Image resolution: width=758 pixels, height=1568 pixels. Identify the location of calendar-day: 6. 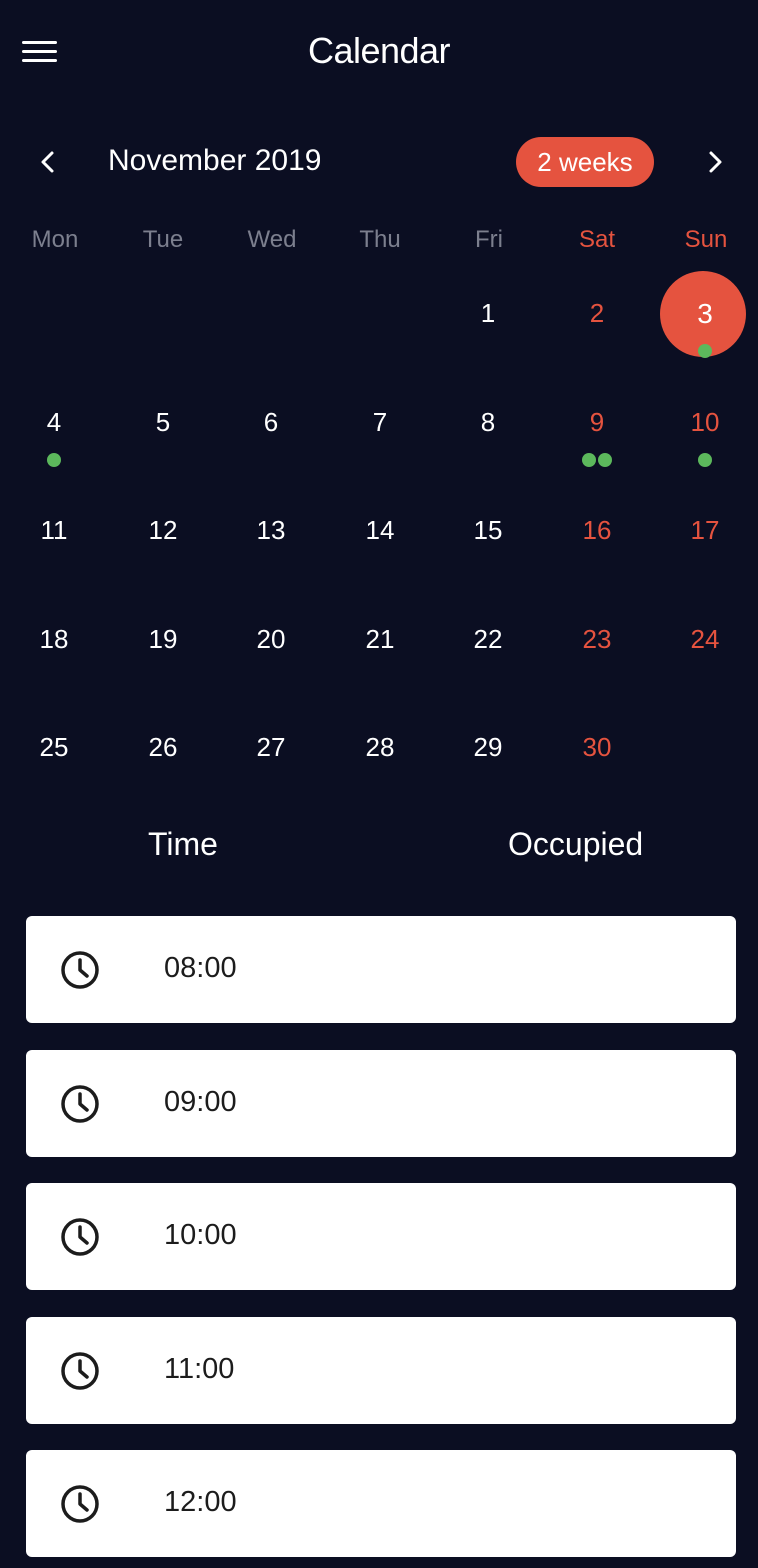
(271, 423).